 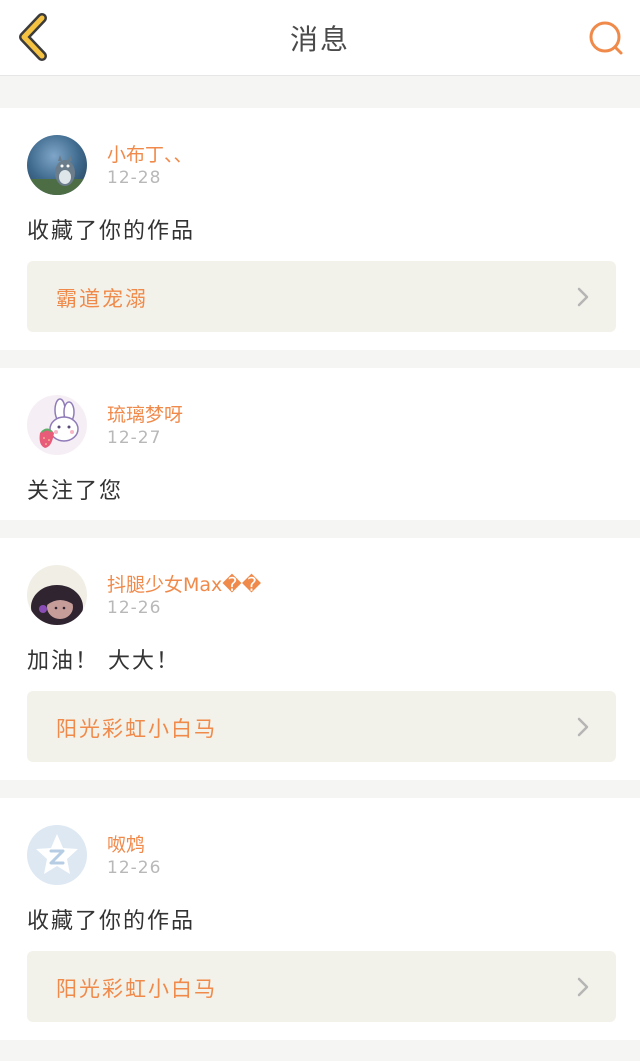 I want to click on search-button, so click(x=606, y=38).